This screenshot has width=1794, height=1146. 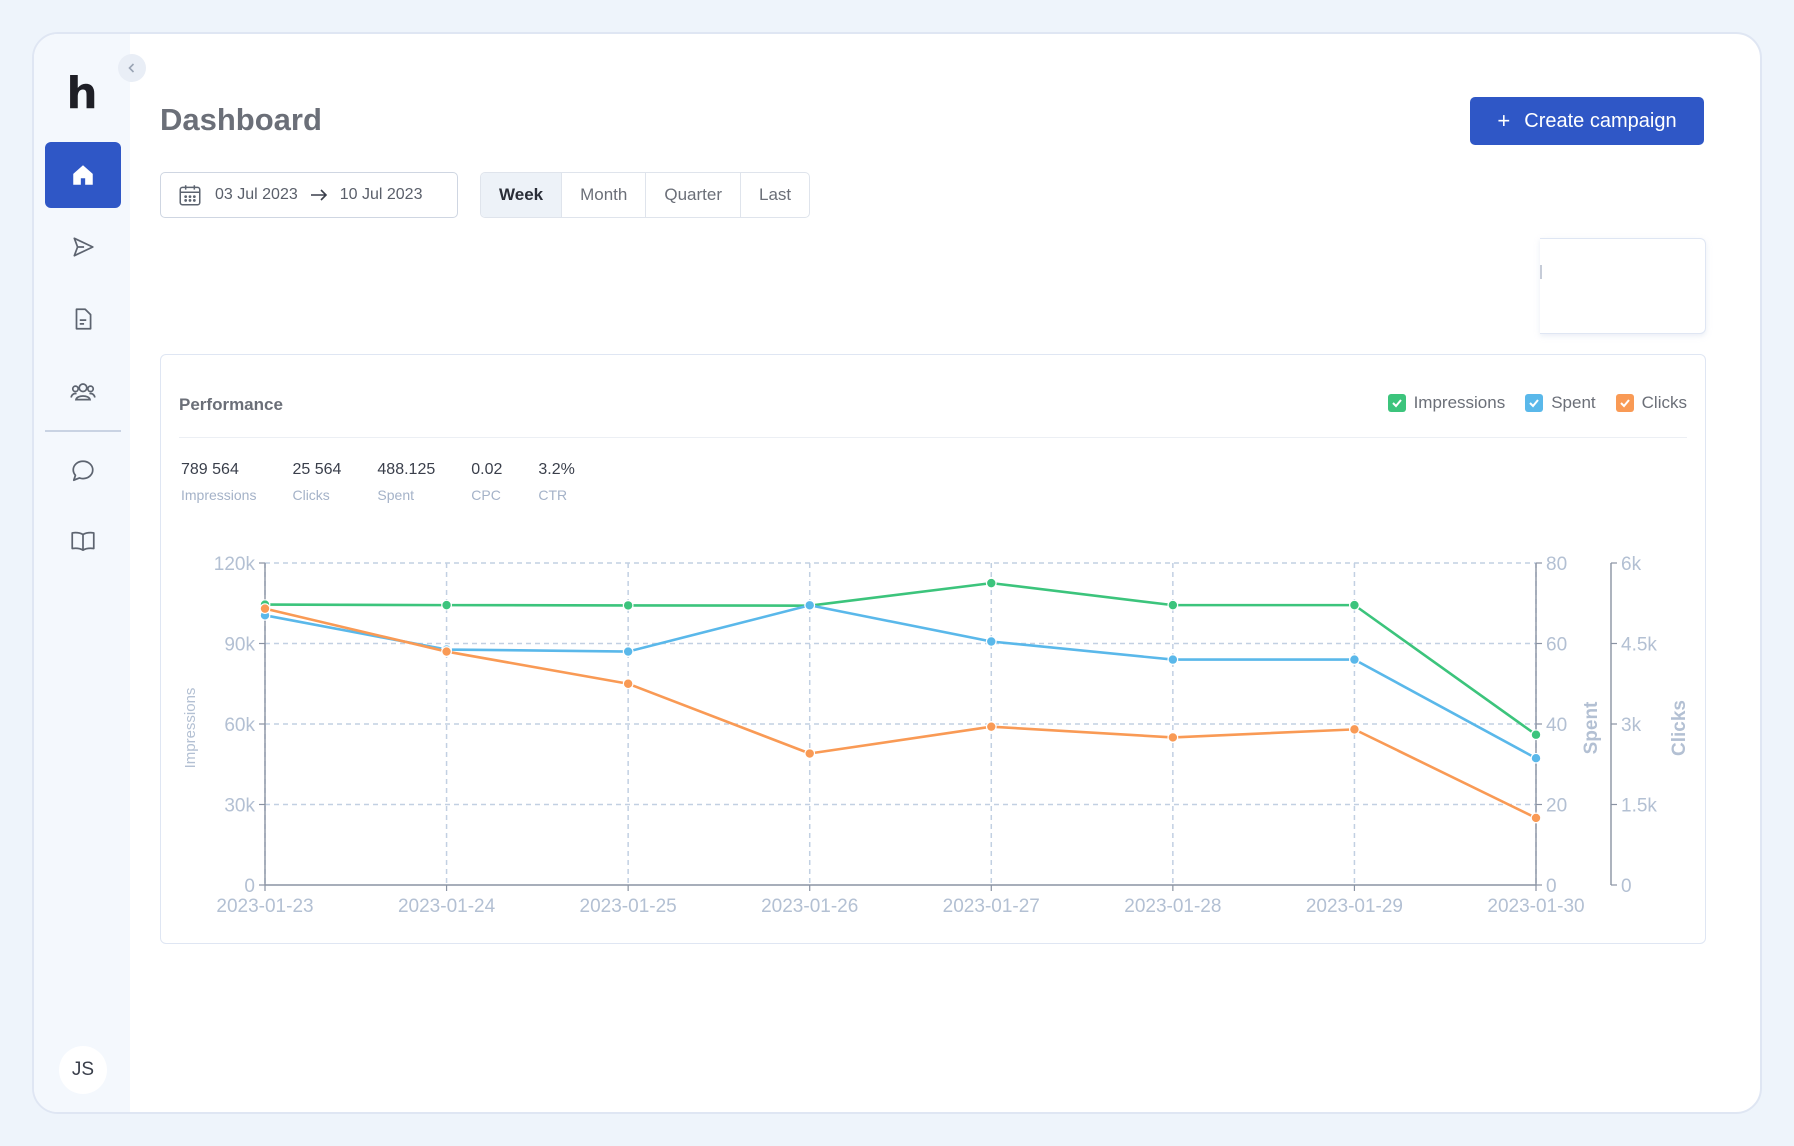 I want to click on send-icon, so click(x=83, y=247).